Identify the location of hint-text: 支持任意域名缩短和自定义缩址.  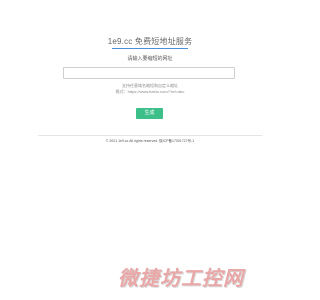
(150, 85).